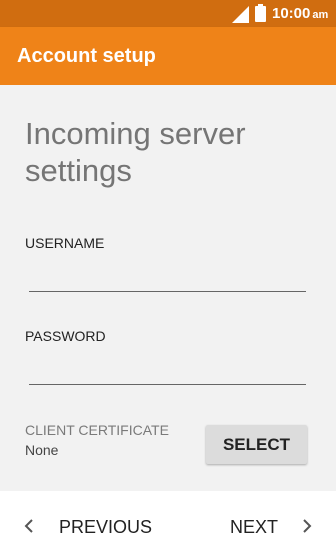 The image size is (336, 560). Describe the element at coordinates (97, 430) in the screenshot. I see `client-certificate-label: CLIENT CERTIFICATE` at that location.